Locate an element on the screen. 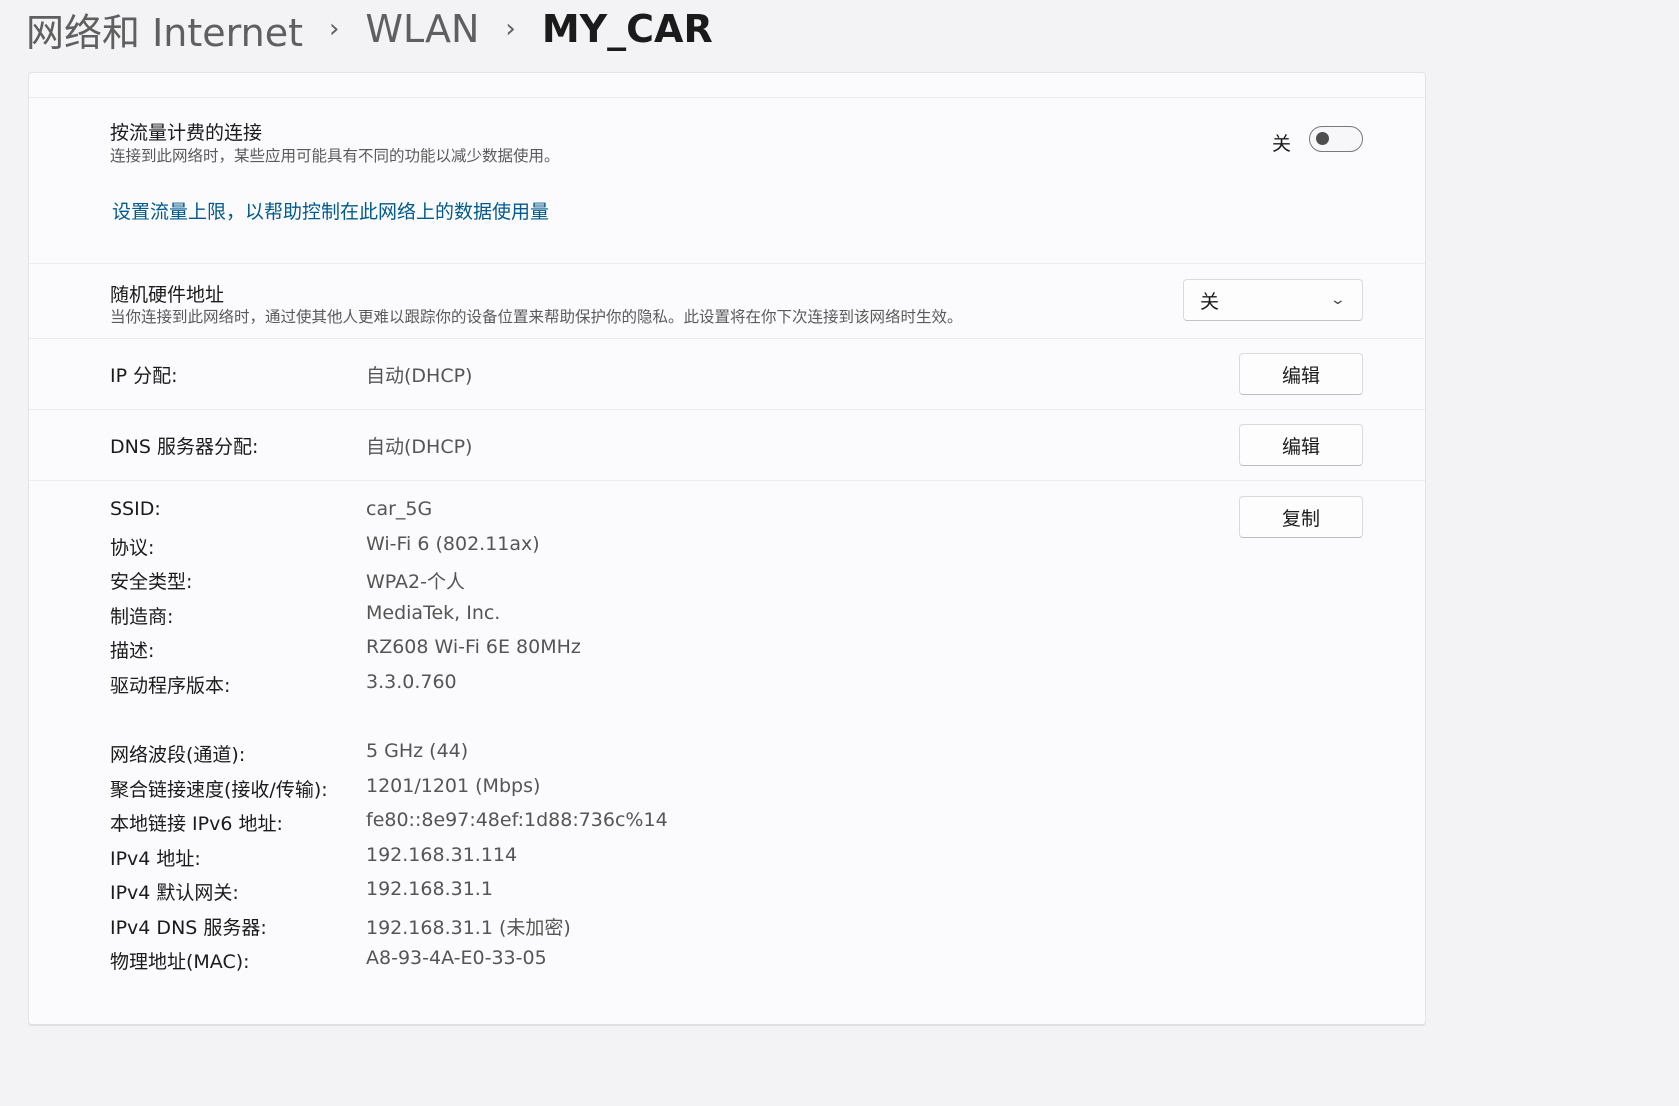  property-value-network-band: 5 GHz (44) is located at coordinates (417, 751).